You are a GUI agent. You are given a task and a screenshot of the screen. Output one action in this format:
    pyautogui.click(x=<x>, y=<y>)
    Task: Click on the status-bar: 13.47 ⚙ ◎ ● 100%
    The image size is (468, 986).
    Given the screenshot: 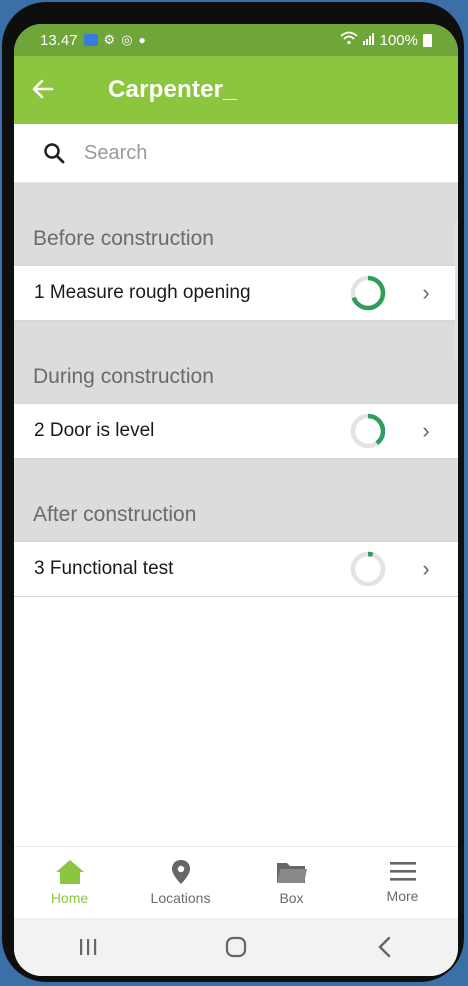 What is the action you would take?
    pyautogui.click(x=236, y=40)
    